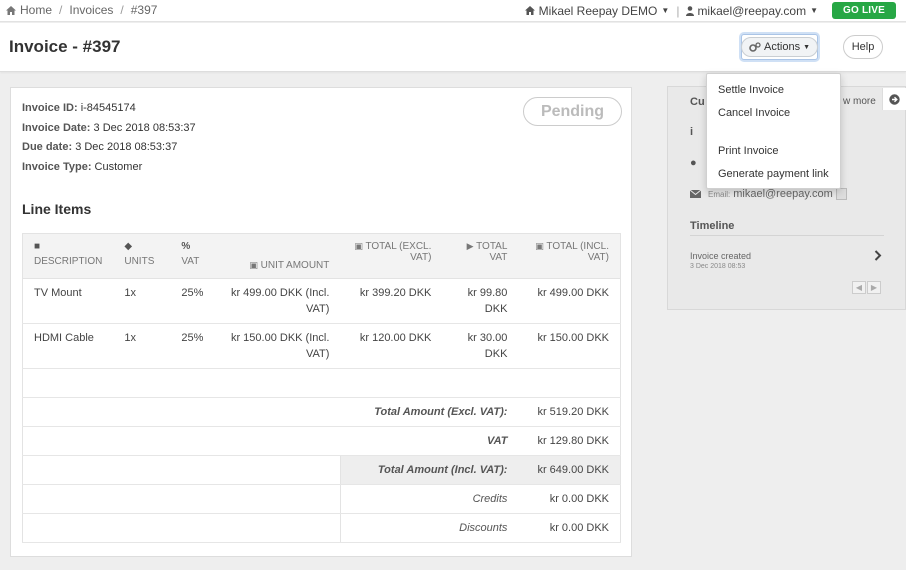  What do you see at coordinates (65, 46) in the screenshot?
I see `page-title: Invoice - #397` at bounding box center [65, 46].